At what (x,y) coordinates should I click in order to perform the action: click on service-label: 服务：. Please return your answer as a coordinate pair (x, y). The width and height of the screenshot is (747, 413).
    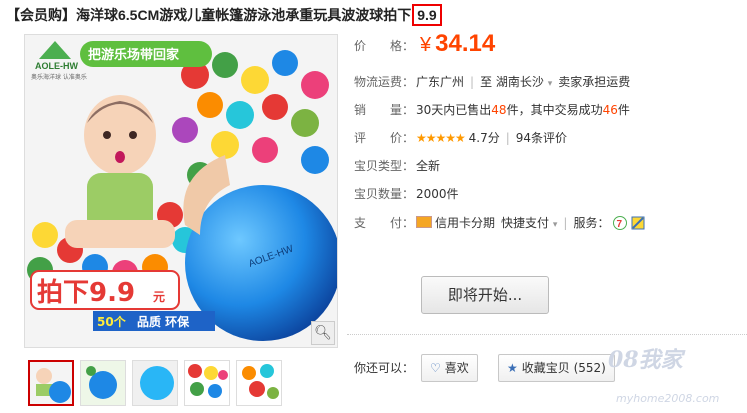
    Looking at the image, I should click on (591, 223).